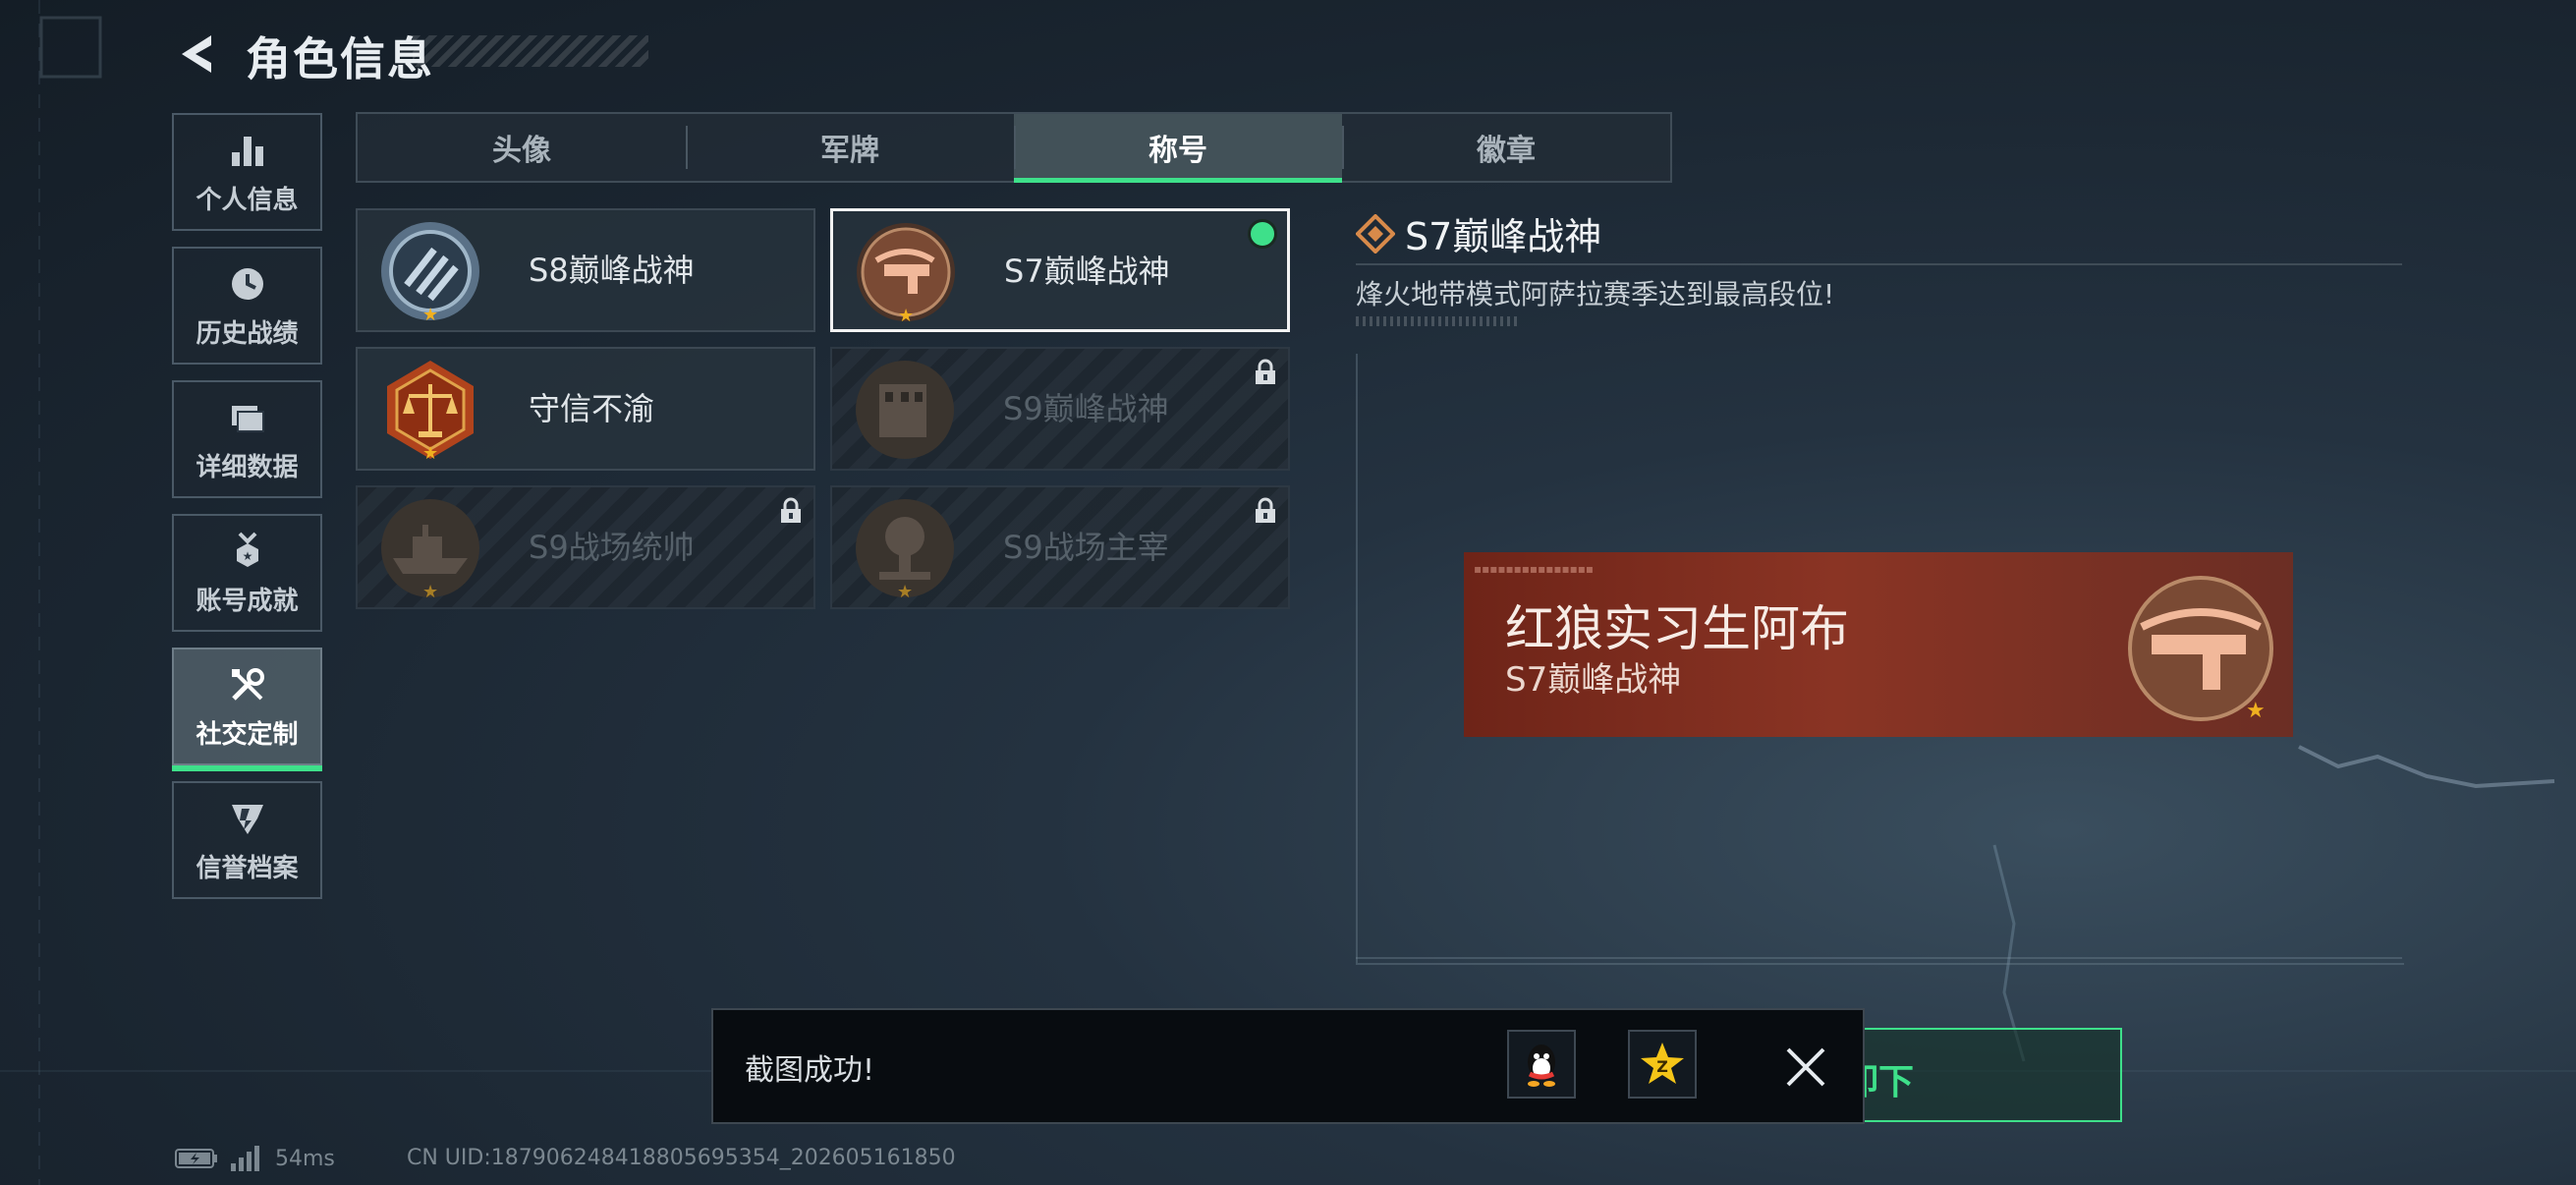  I want to click on qq-icon, so click(1541, 1065).